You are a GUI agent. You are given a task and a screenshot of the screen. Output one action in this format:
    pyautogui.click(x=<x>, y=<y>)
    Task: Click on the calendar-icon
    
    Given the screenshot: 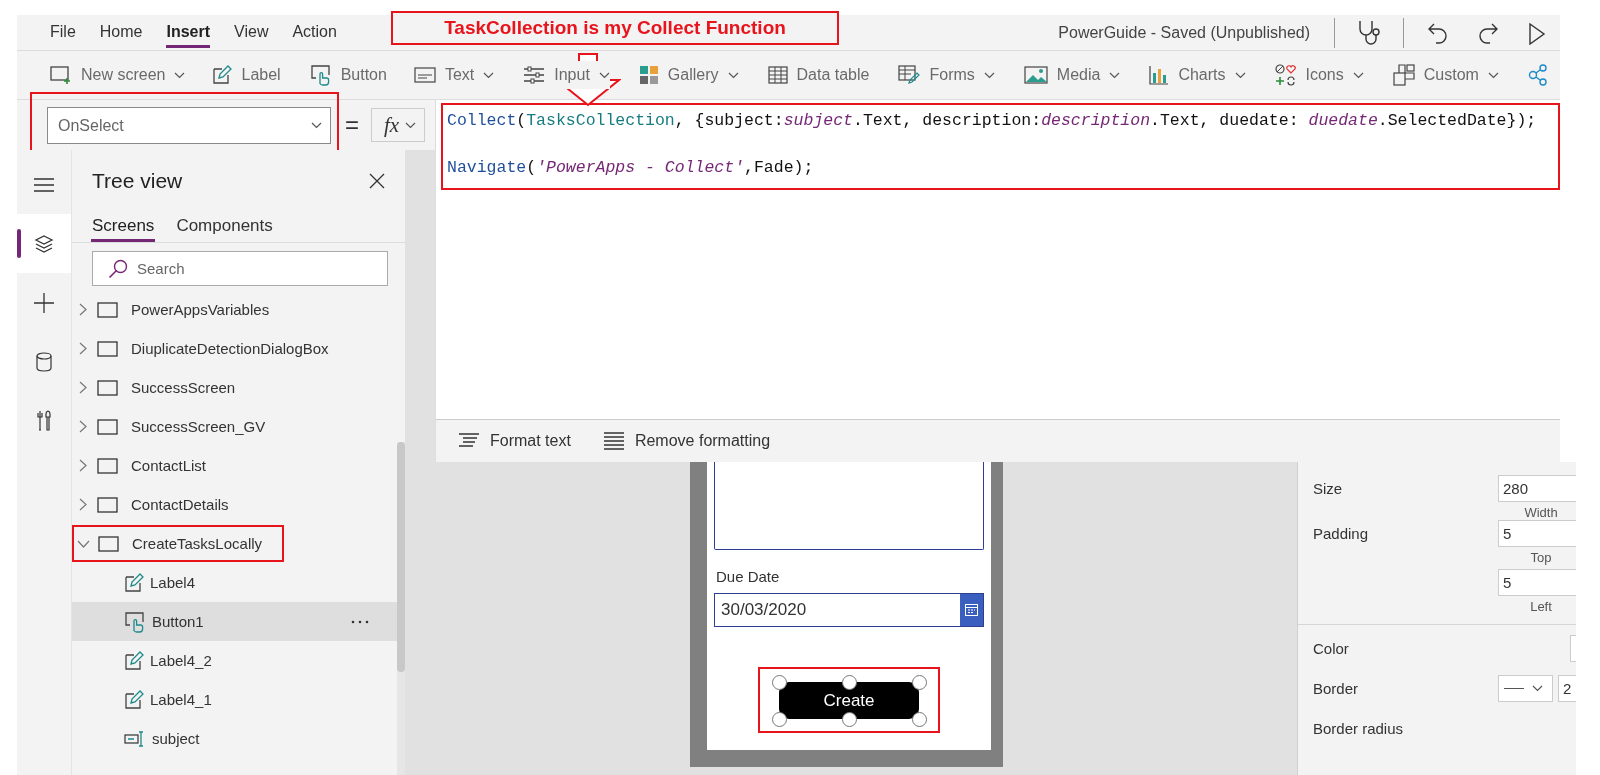 What is the action you would take?
    pyautogui.click(x=971, y=610)
    